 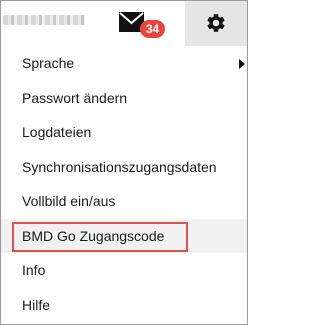 What do you see at coordinates (124, 305) in the screenshot?
I see `menu-item-hilfe: Hilfe` at bounding box center [124, 305].